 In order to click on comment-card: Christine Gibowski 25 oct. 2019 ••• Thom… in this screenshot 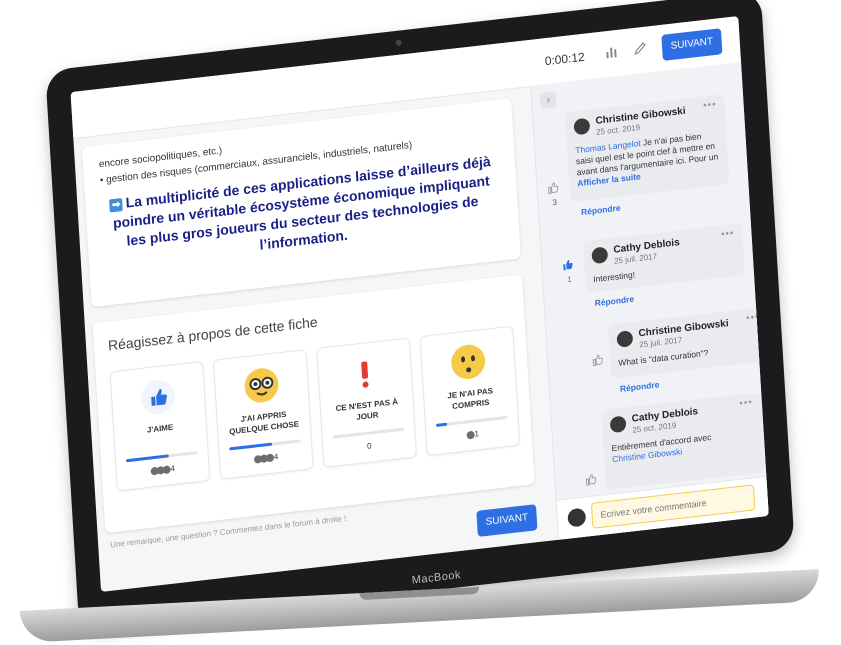, I will do `click(647, 148)`.